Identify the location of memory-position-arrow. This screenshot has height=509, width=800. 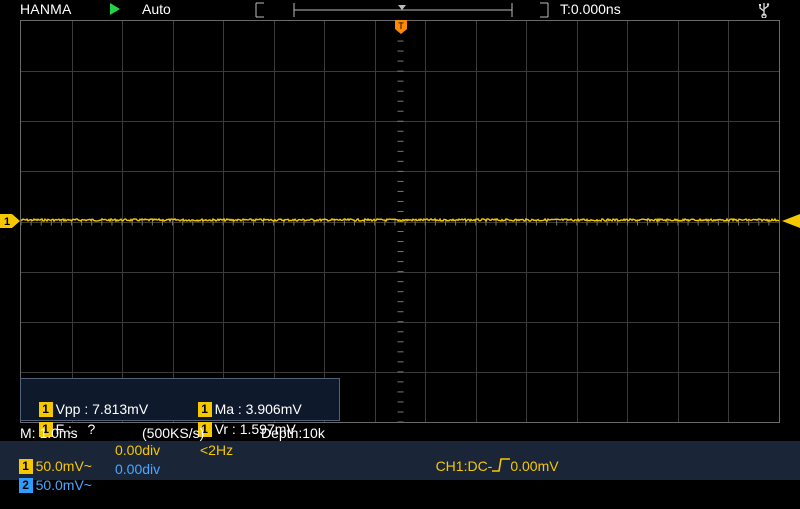
(402, 7).